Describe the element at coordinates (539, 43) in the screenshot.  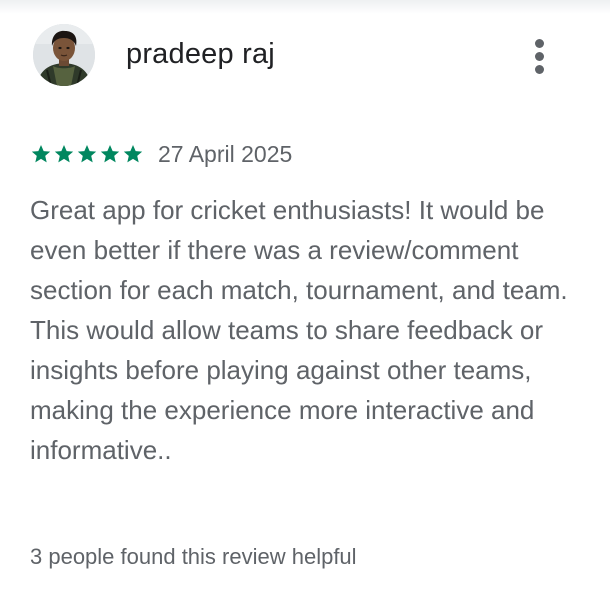
I see `more-vert-icon` at that location.